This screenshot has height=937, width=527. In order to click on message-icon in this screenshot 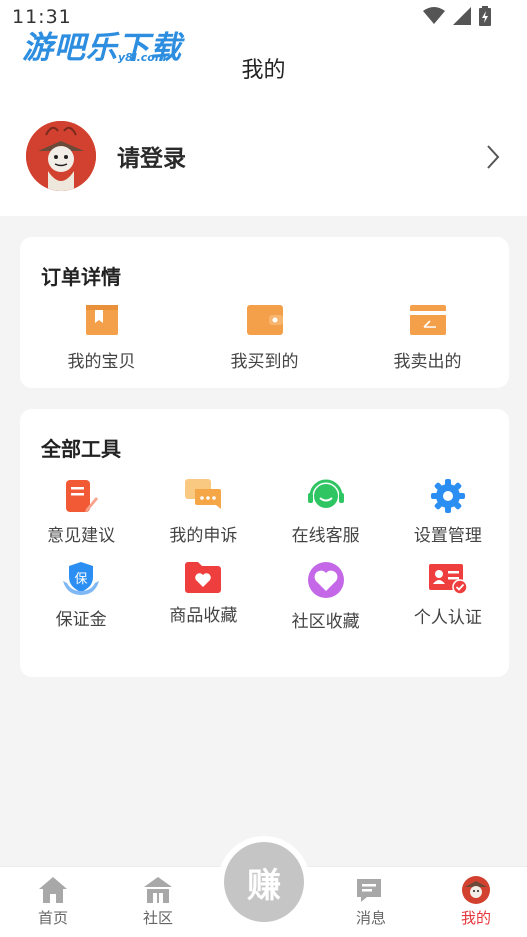, I will do `click(369, 890)`.